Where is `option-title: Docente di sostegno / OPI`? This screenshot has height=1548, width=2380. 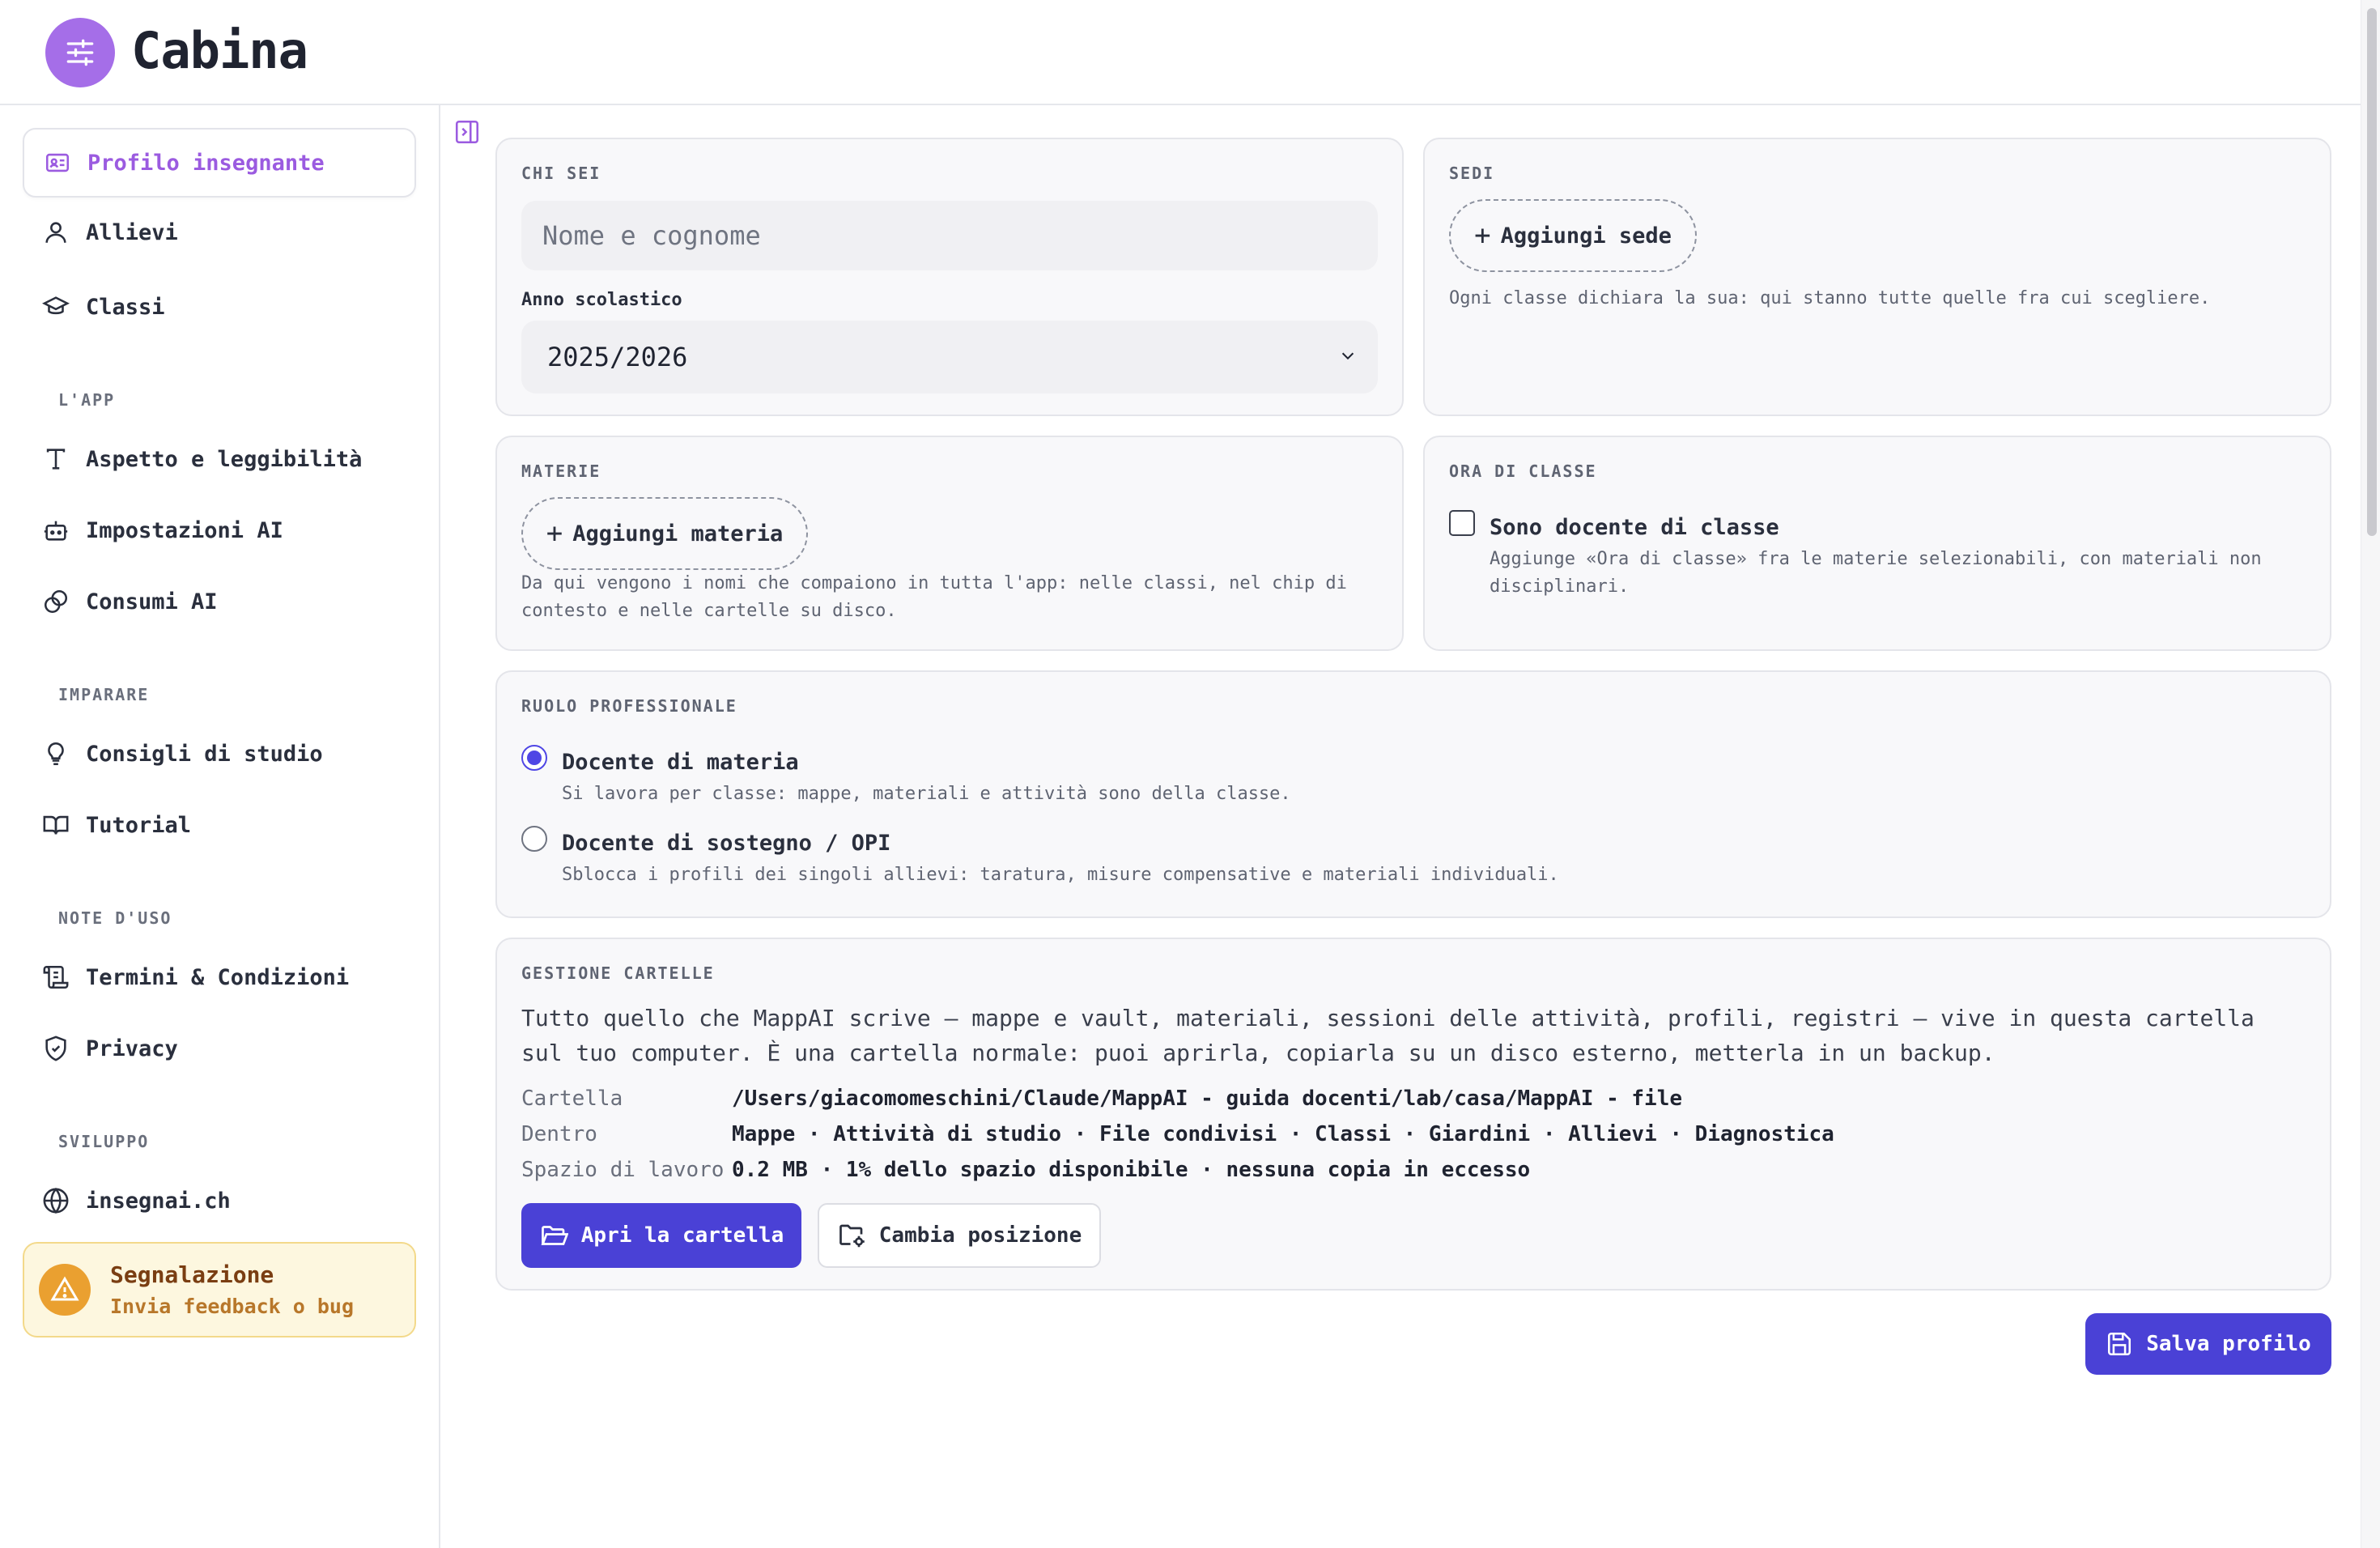 option-title: Docente di sostegno / OPI is located at coordinates (726, 844).